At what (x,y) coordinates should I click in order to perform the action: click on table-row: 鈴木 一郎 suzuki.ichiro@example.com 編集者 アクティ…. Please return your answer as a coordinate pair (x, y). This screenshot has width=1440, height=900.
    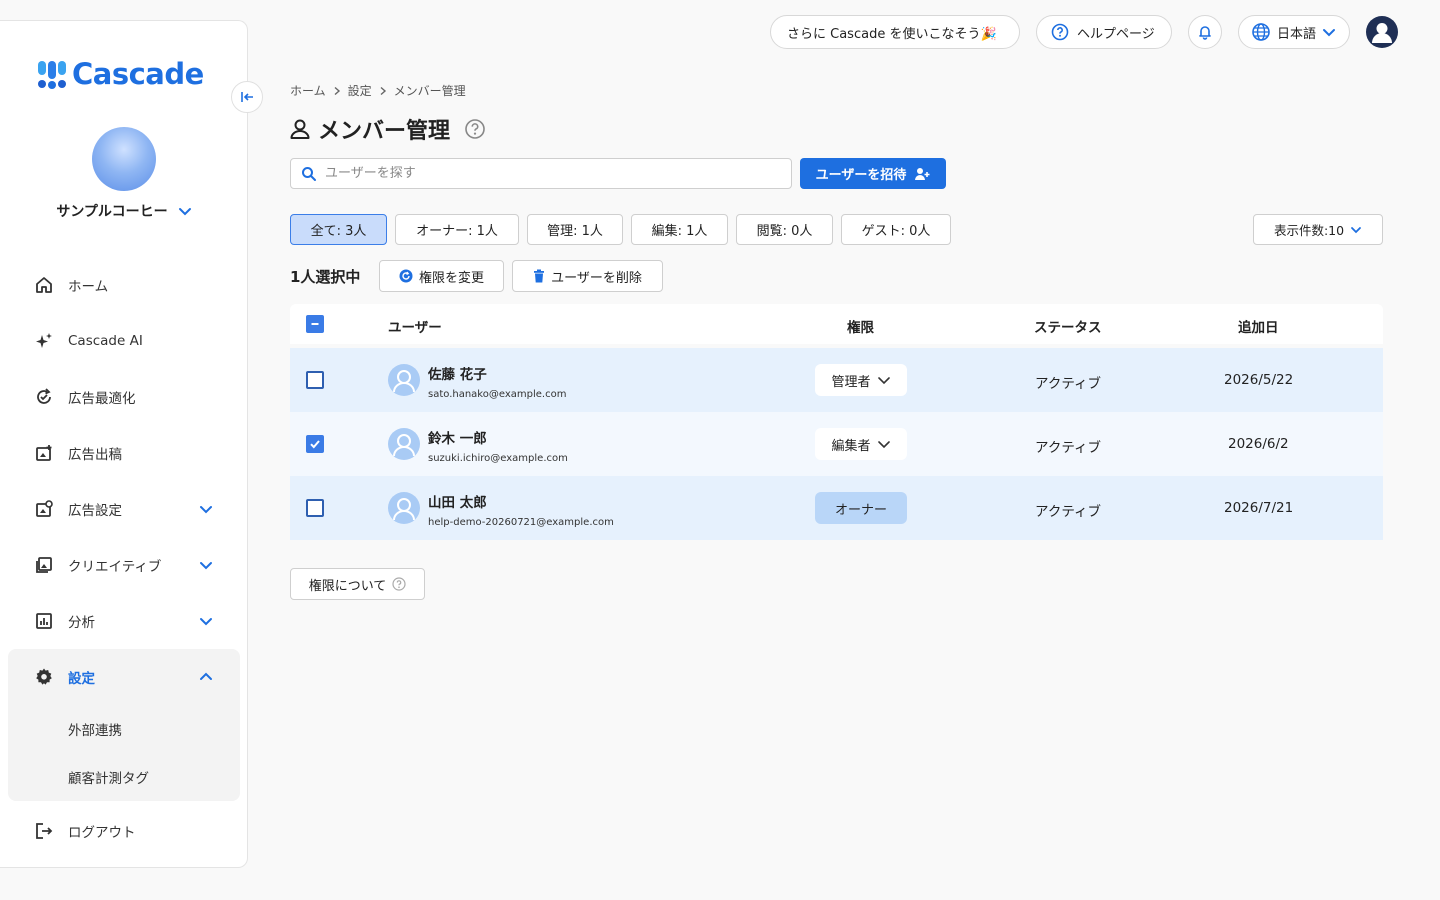
    Looking at the image, I should click on (836, 444).